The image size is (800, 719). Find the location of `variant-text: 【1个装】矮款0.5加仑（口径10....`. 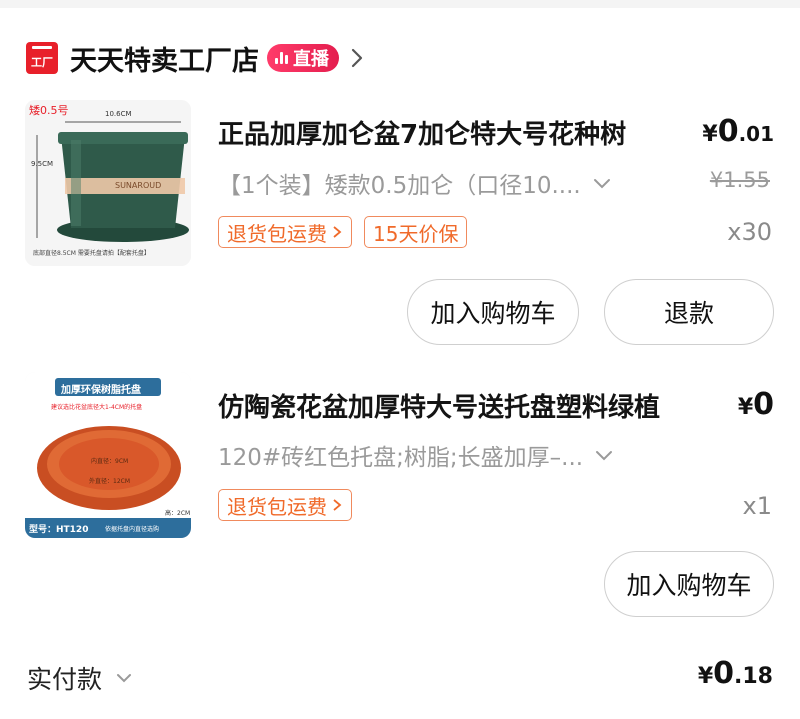

variant-text: 【1个装】矮款0.5加仑（口径10.... is located at coordinates (399, 186).